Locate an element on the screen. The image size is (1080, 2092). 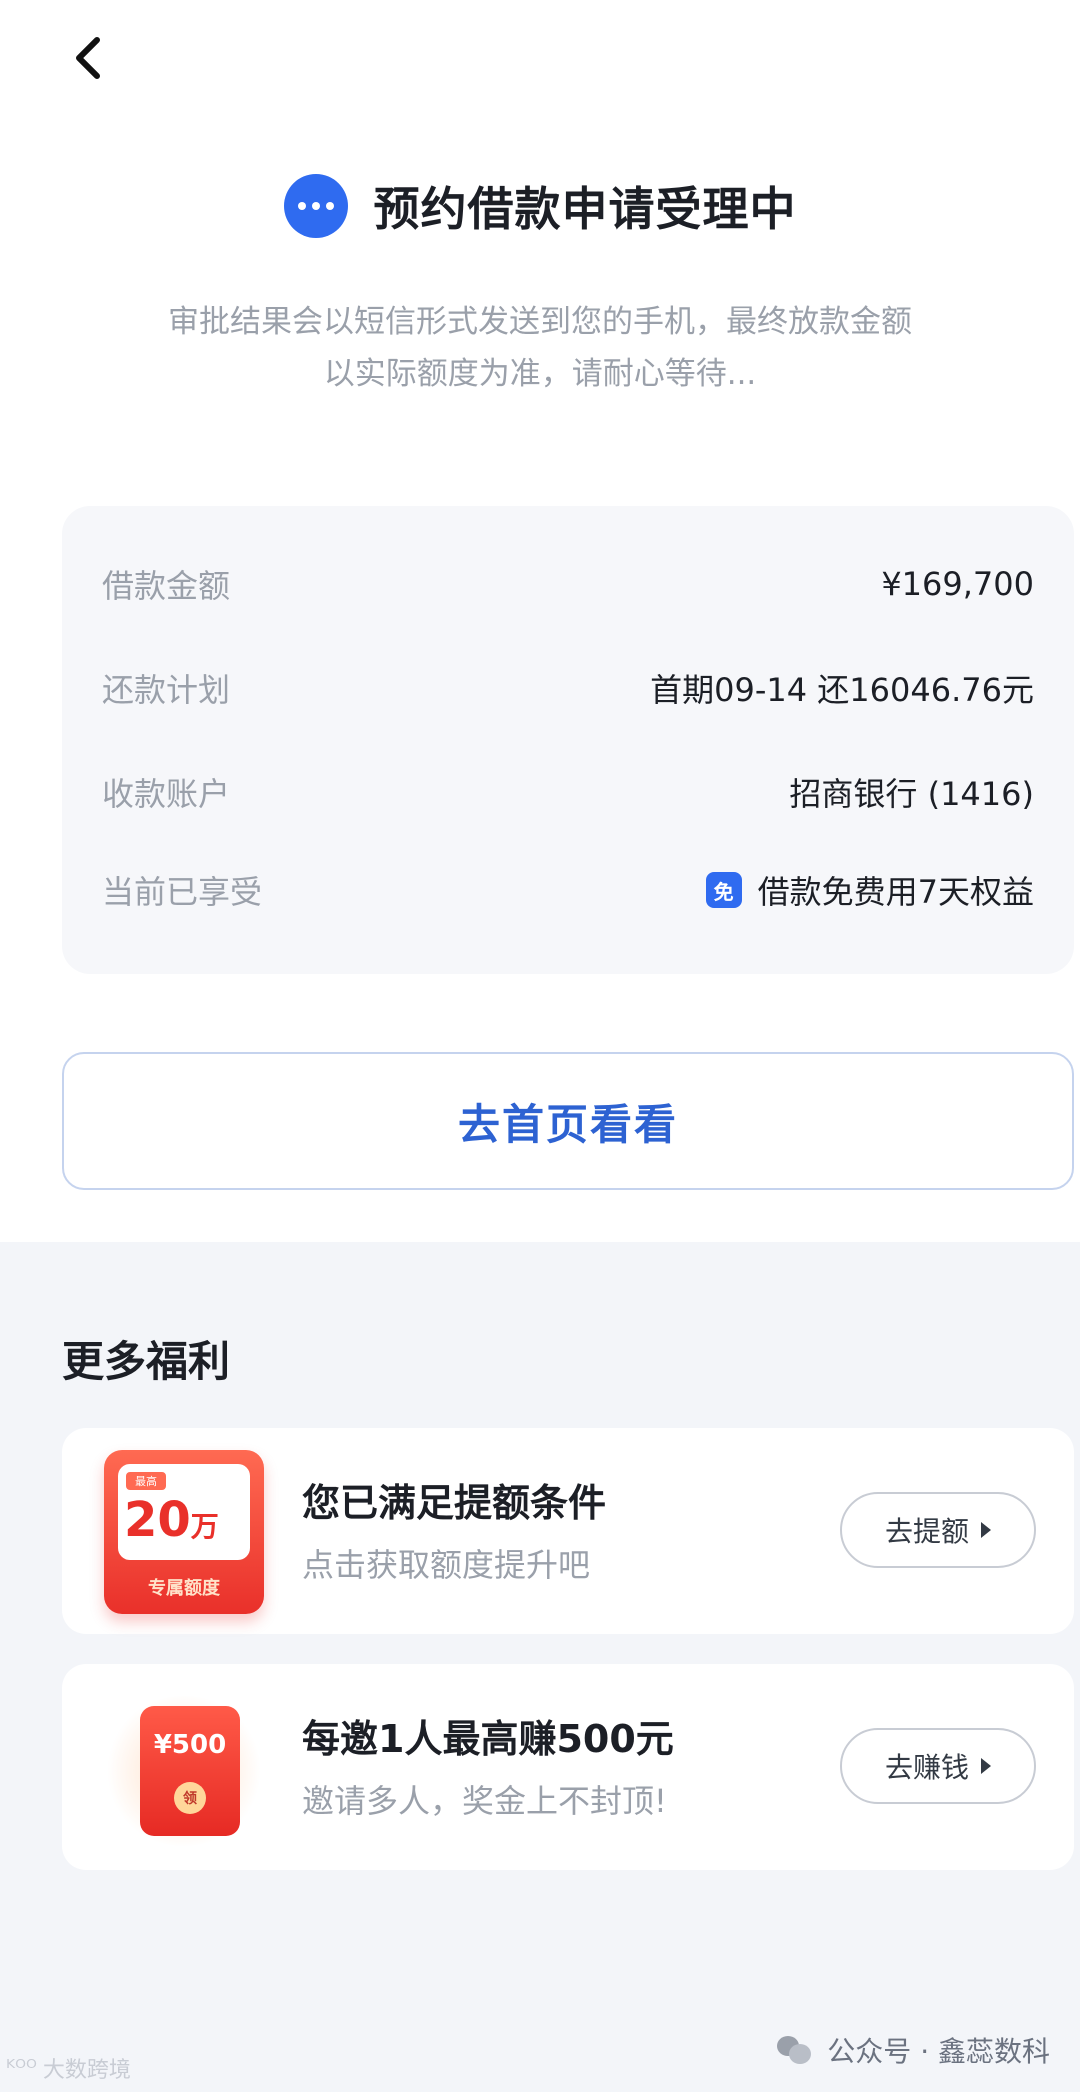
promo-card-invite: ¥500 领 每邀1人最高赚500元 邀请多人，奖金上不封顶! 去赚钱 is located at coordinates (568, 1767).